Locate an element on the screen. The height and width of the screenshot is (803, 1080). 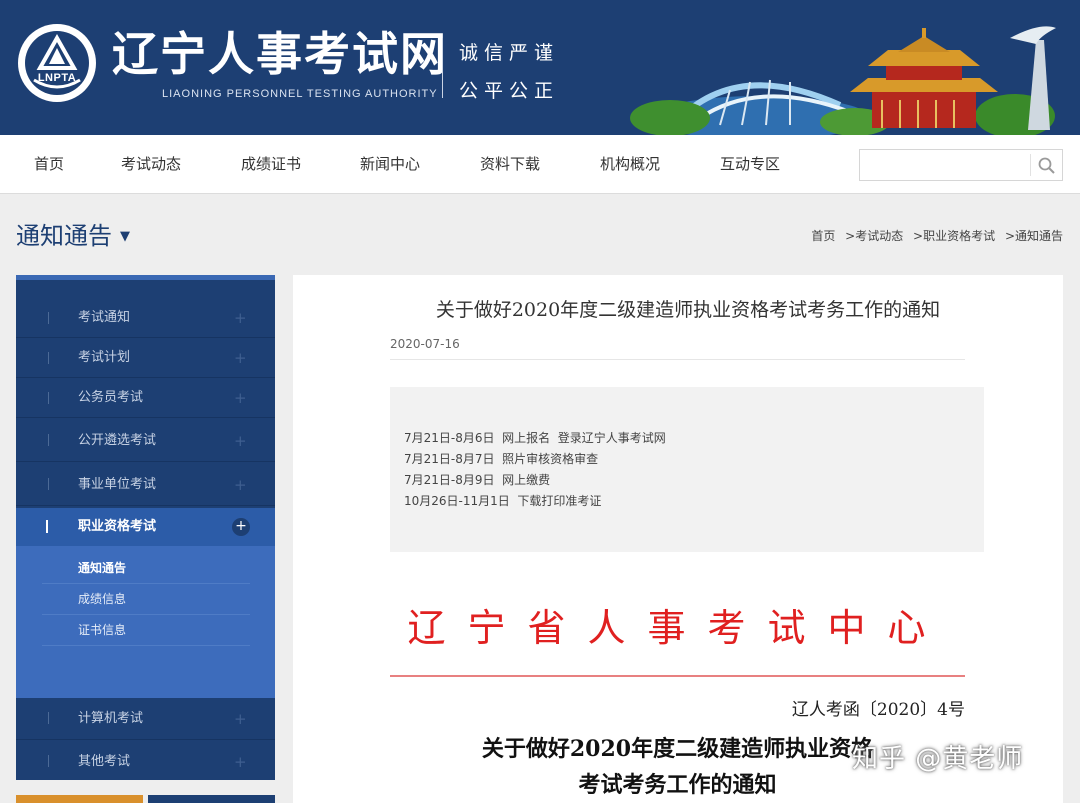
logo-abbreviation: LNPTA is located at coordinates (57, 78).